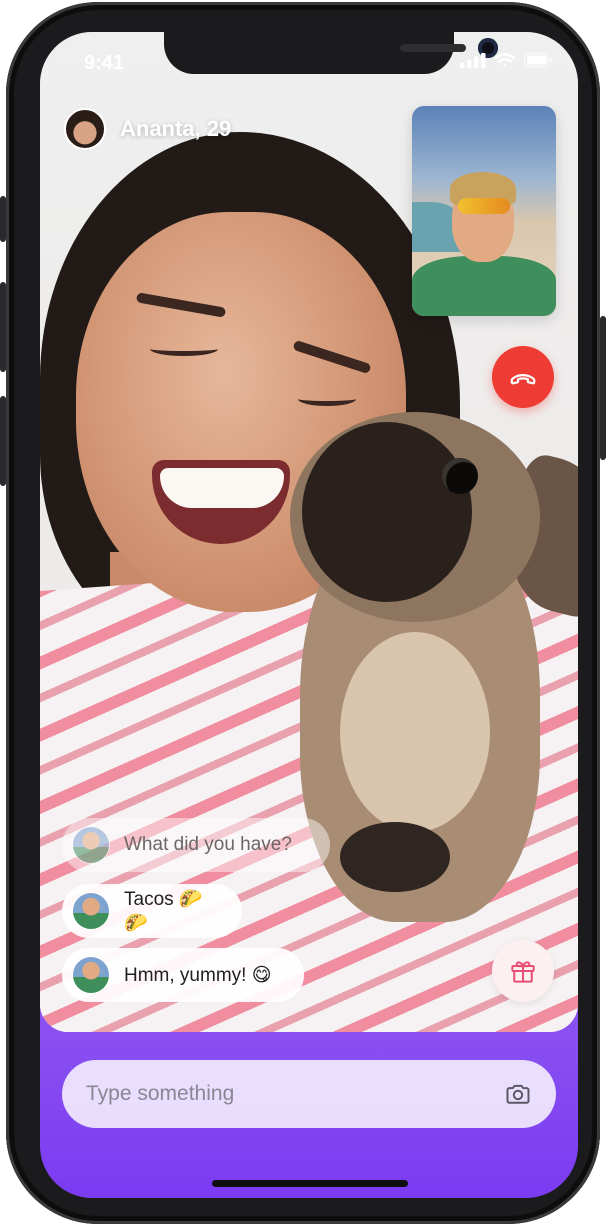 Image resolution: width=606 pixels, height=1226 pixels. What do you see at coordinates (460, 476) in the screenshot?
I see `dog-eye` at bounding box center [460, 476].